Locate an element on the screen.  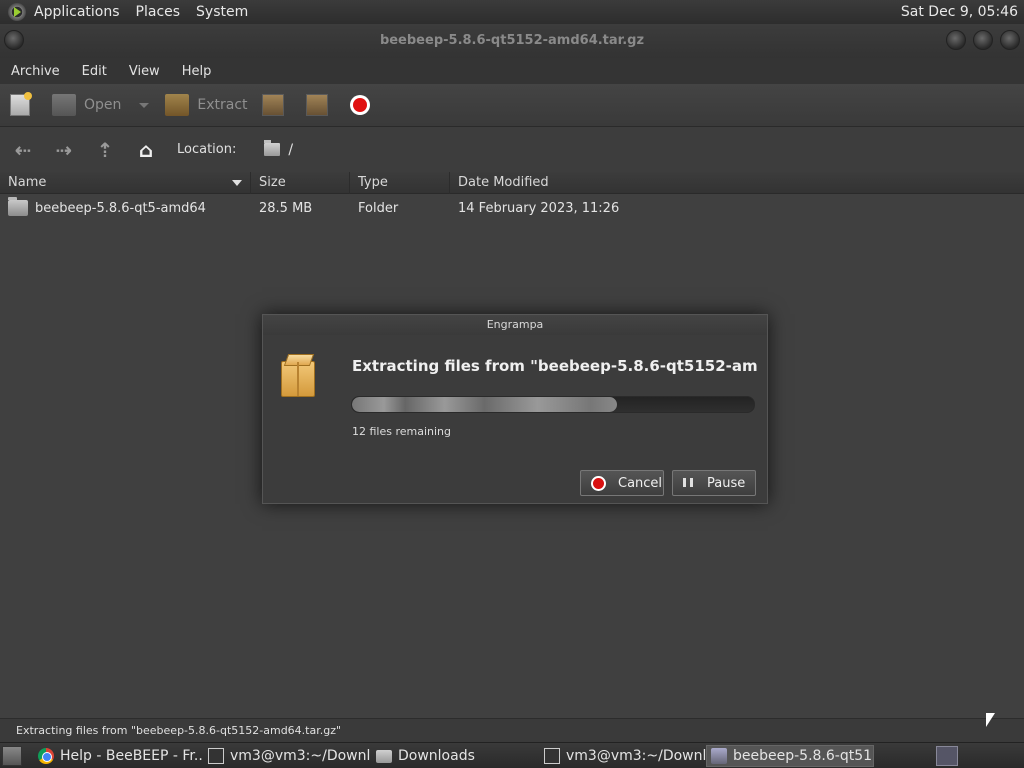
window-title: beebeep-5.8.6-qt5152-amd64.tar.gz is located at coordinates (512, 40).